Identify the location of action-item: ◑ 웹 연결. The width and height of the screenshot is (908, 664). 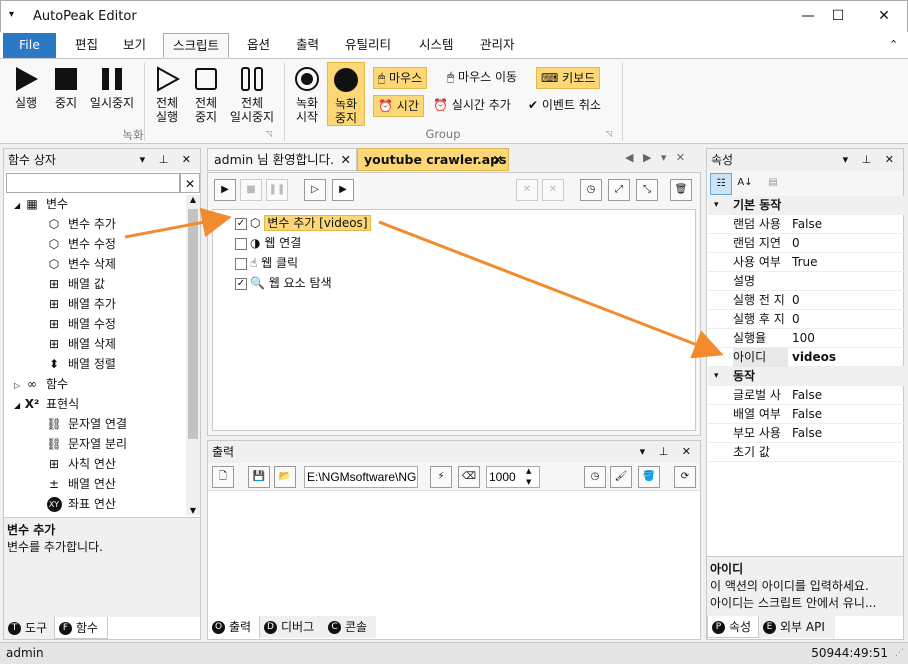
(268, 242).